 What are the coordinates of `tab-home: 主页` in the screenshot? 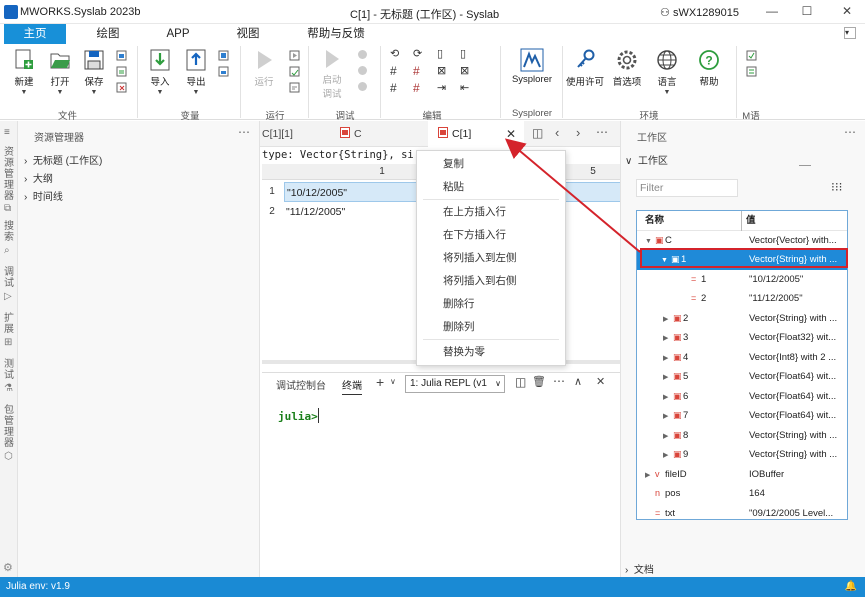 It's located at (35, 34).